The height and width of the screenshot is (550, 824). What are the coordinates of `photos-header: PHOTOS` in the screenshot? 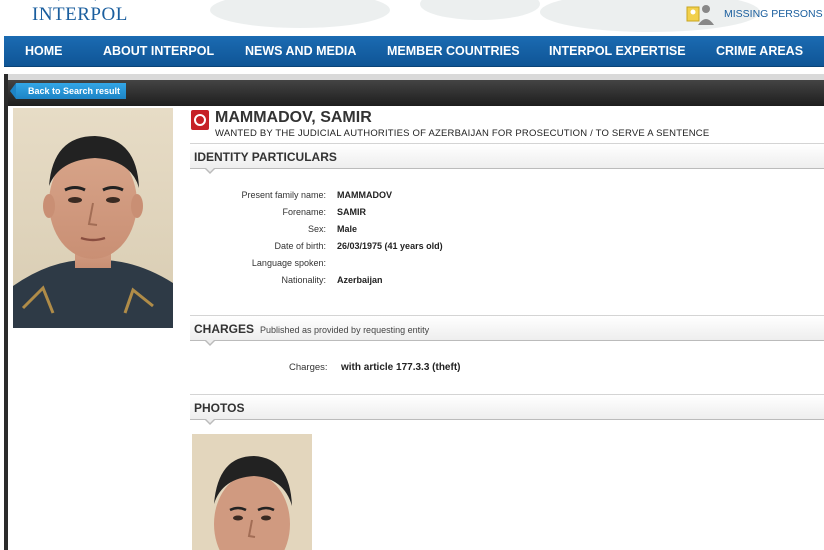 It's located at (507, 409).